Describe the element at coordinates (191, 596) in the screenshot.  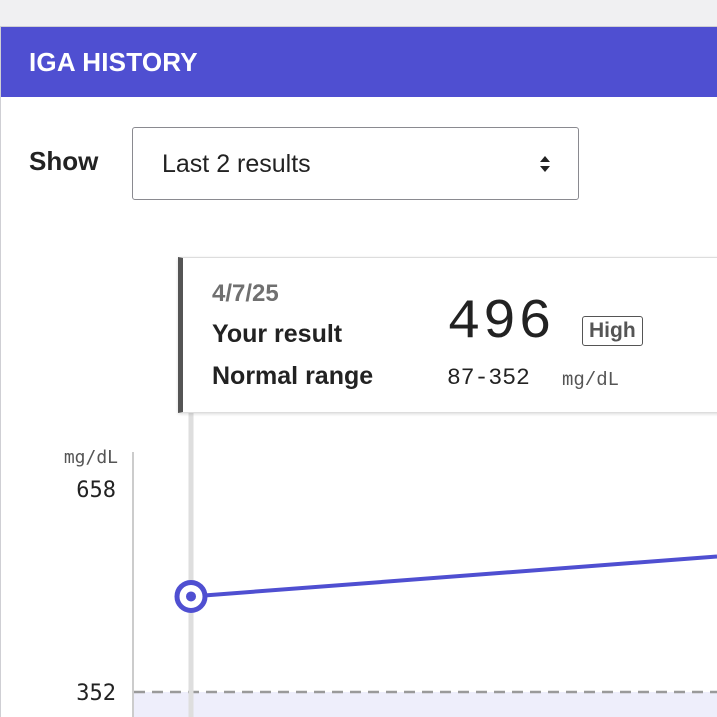
I see `data-point-core` at that location.